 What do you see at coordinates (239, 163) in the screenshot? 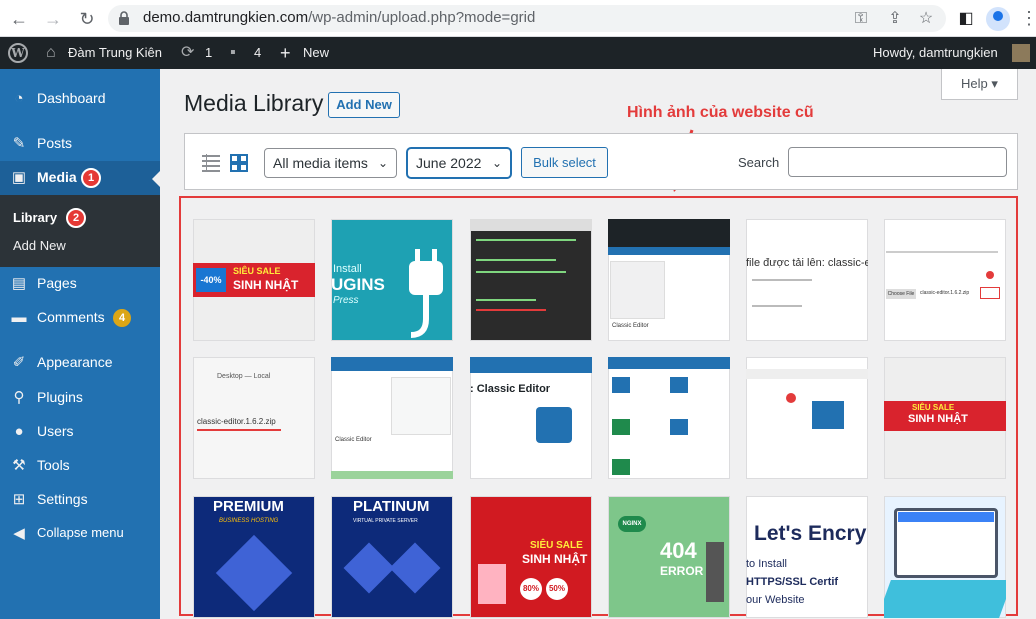
I see `grid-view-icon` at bounding box center [239, 163].